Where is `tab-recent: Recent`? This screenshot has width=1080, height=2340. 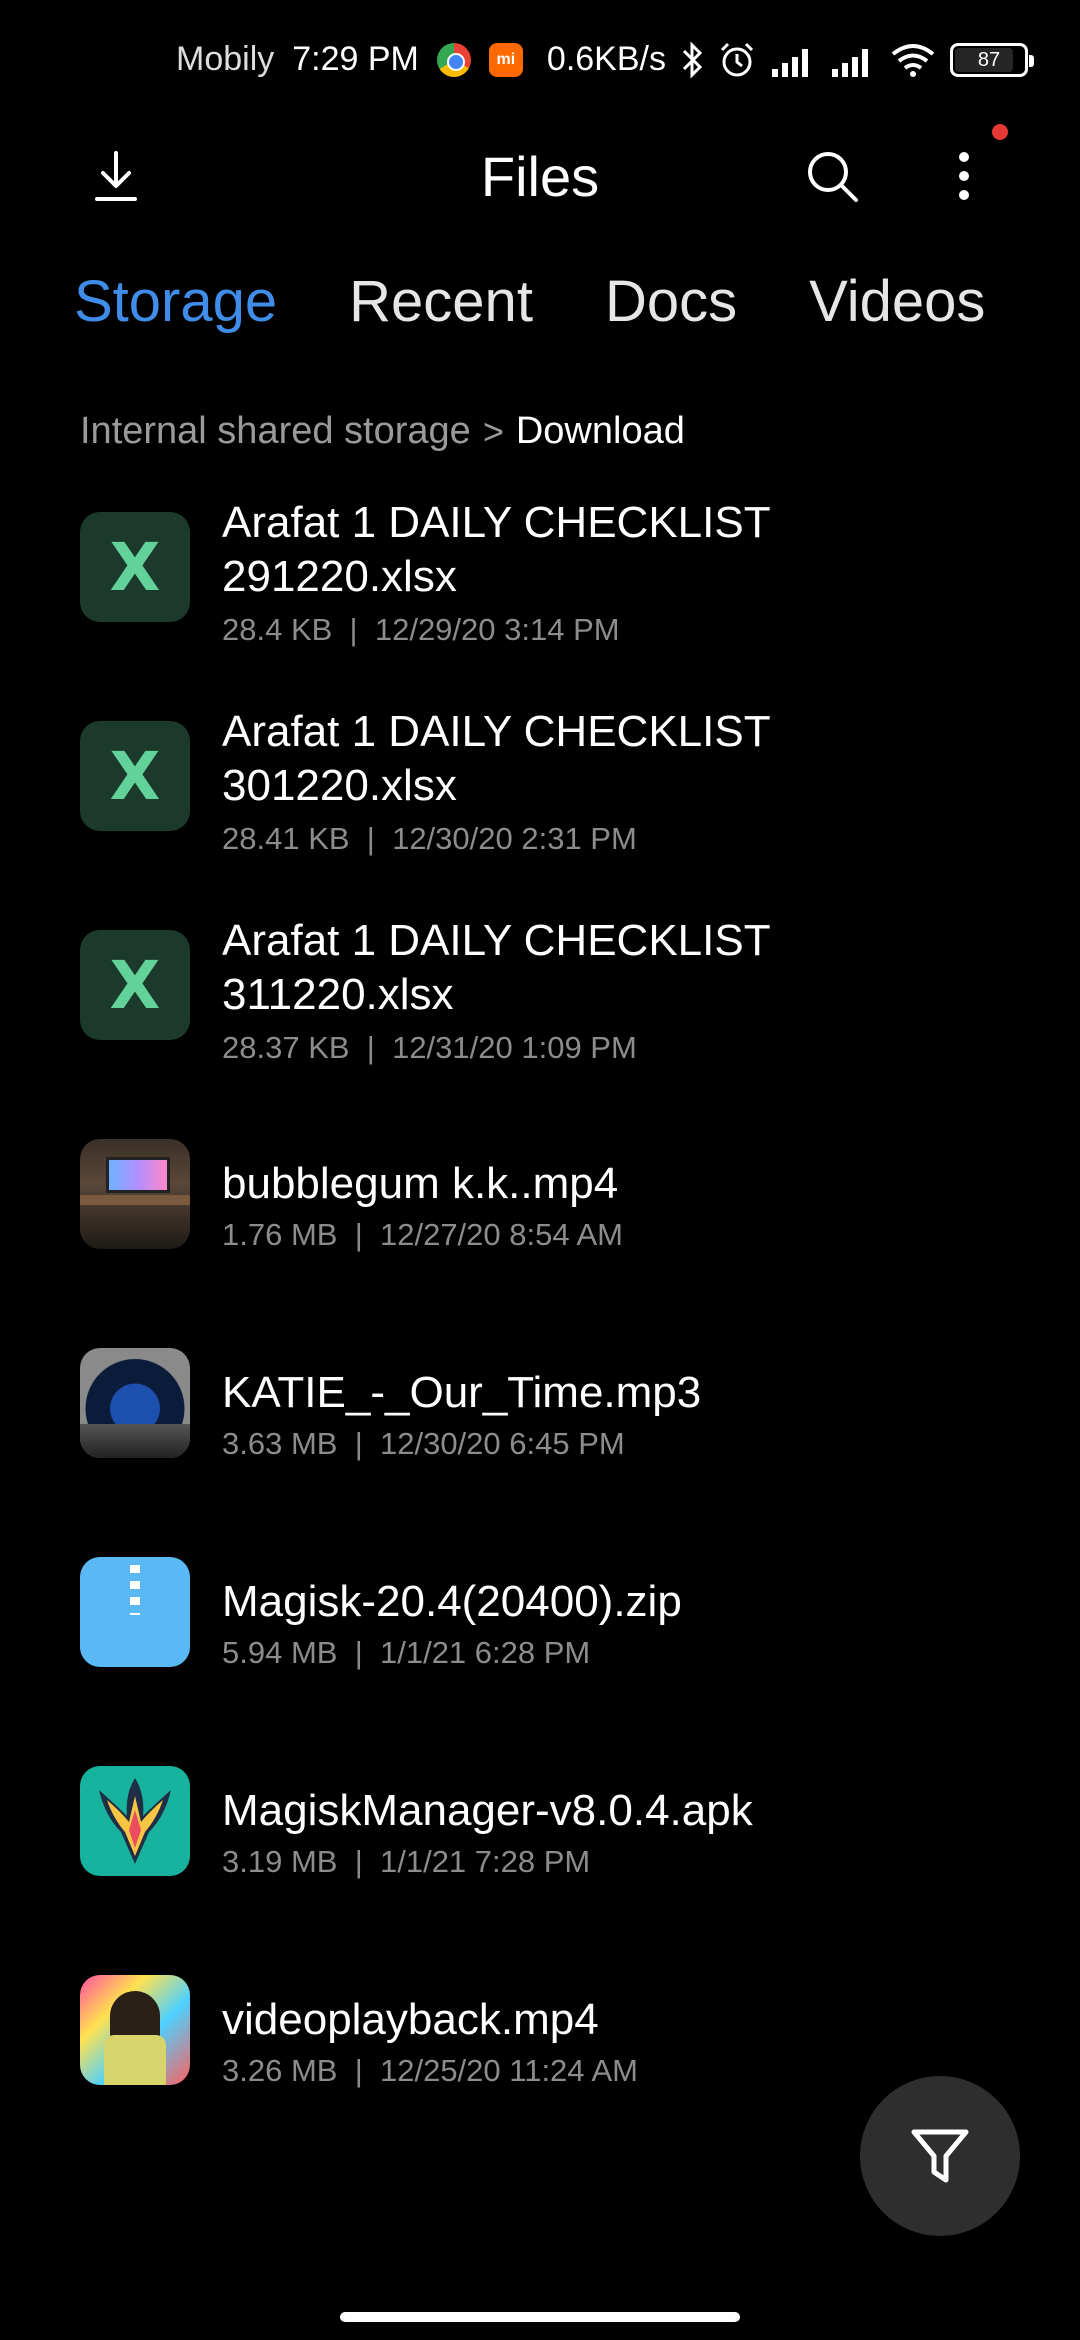
tab-recent: Recent is located at coordinates (441, 301).